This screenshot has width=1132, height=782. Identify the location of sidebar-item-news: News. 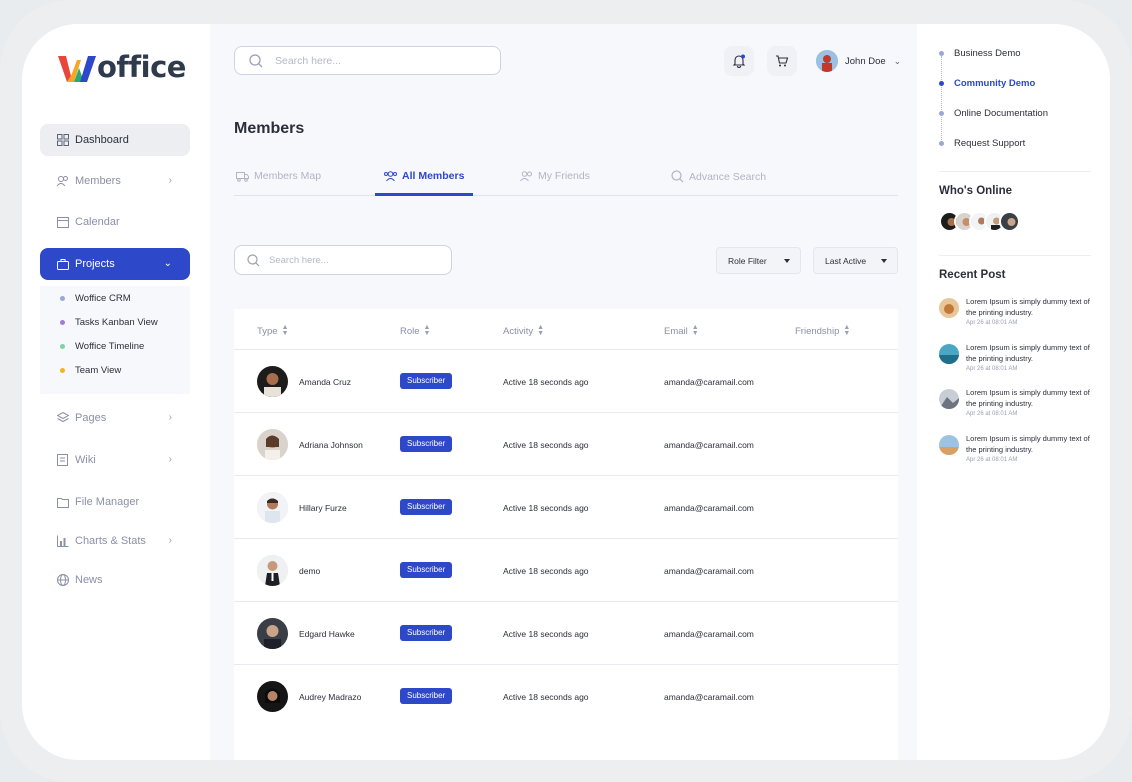
(115, 580).